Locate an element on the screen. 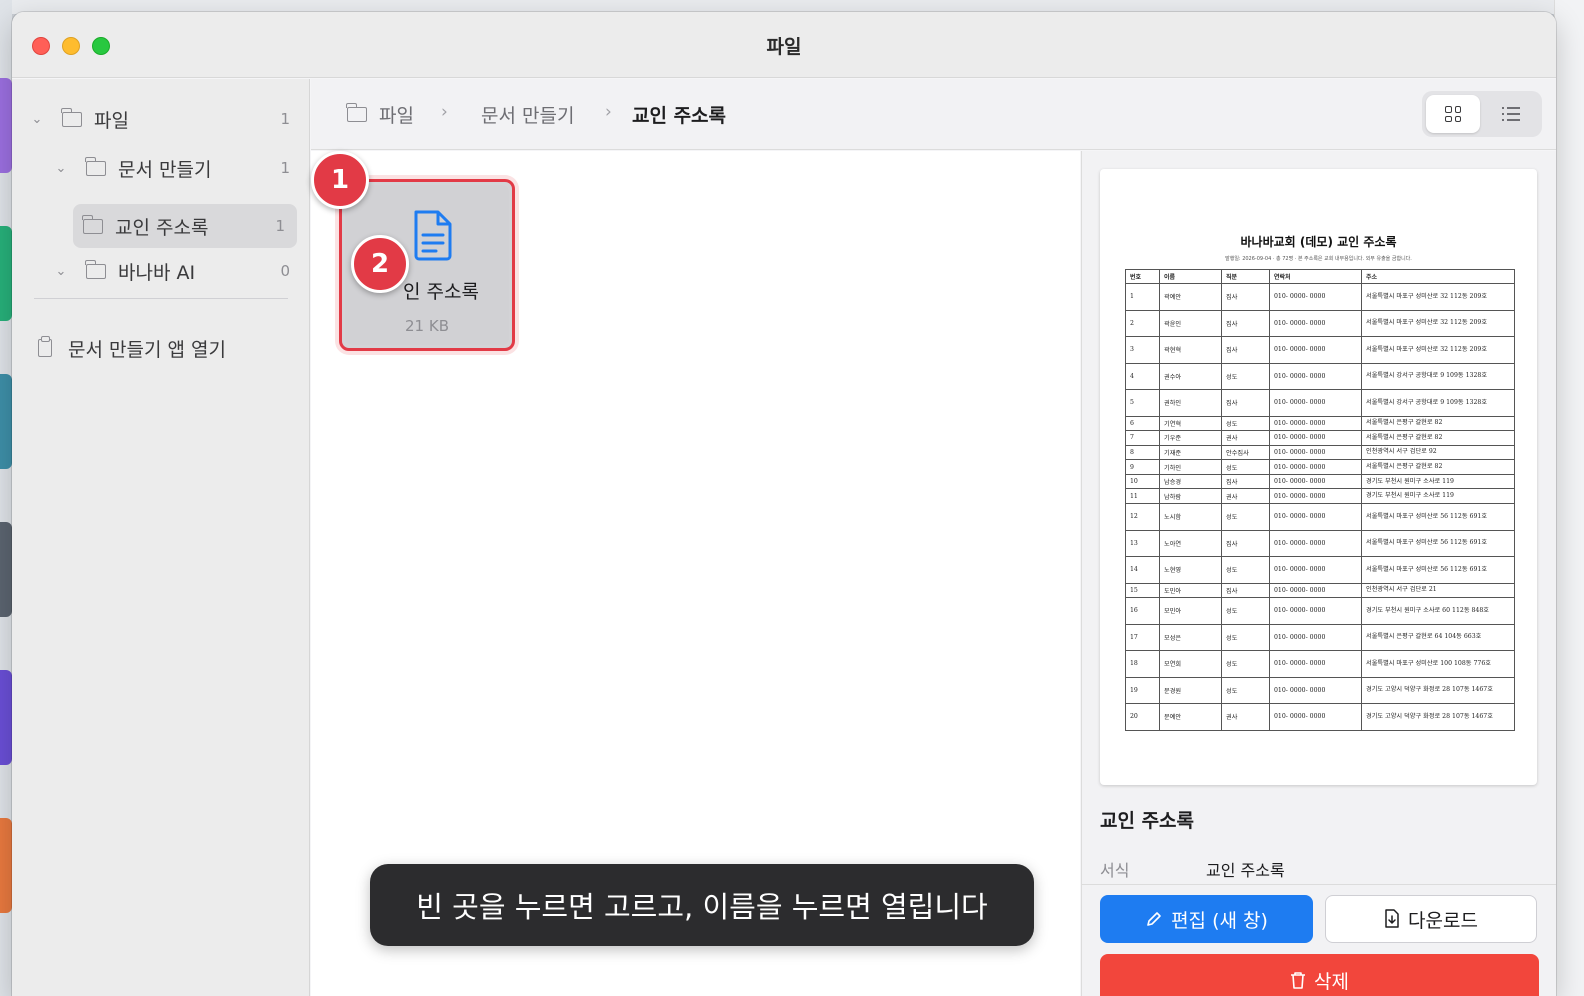 The image size is (1584, 996). table-cell: 서울특별시 강서구 공항대로 9 109동 1328호 is located at coordinates (1438, 403).